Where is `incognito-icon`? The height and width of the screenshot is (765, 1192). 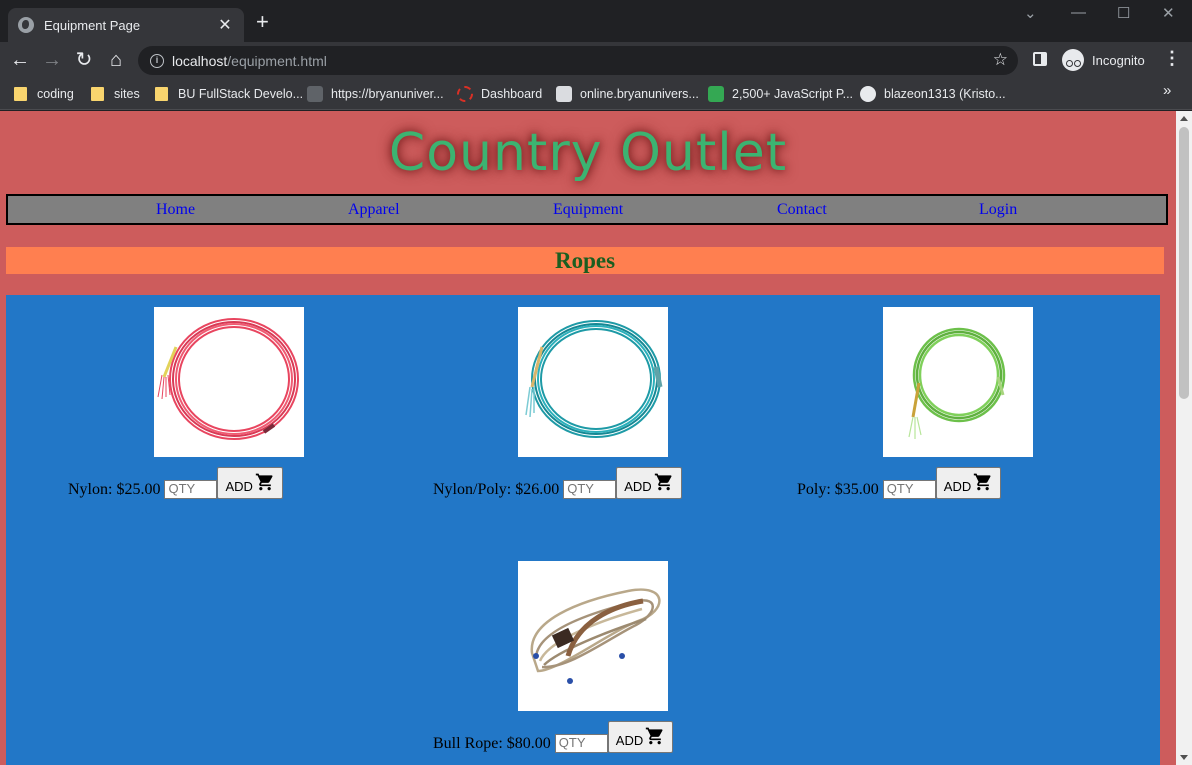
incognito-icon is located at coordinates (1073, 60).